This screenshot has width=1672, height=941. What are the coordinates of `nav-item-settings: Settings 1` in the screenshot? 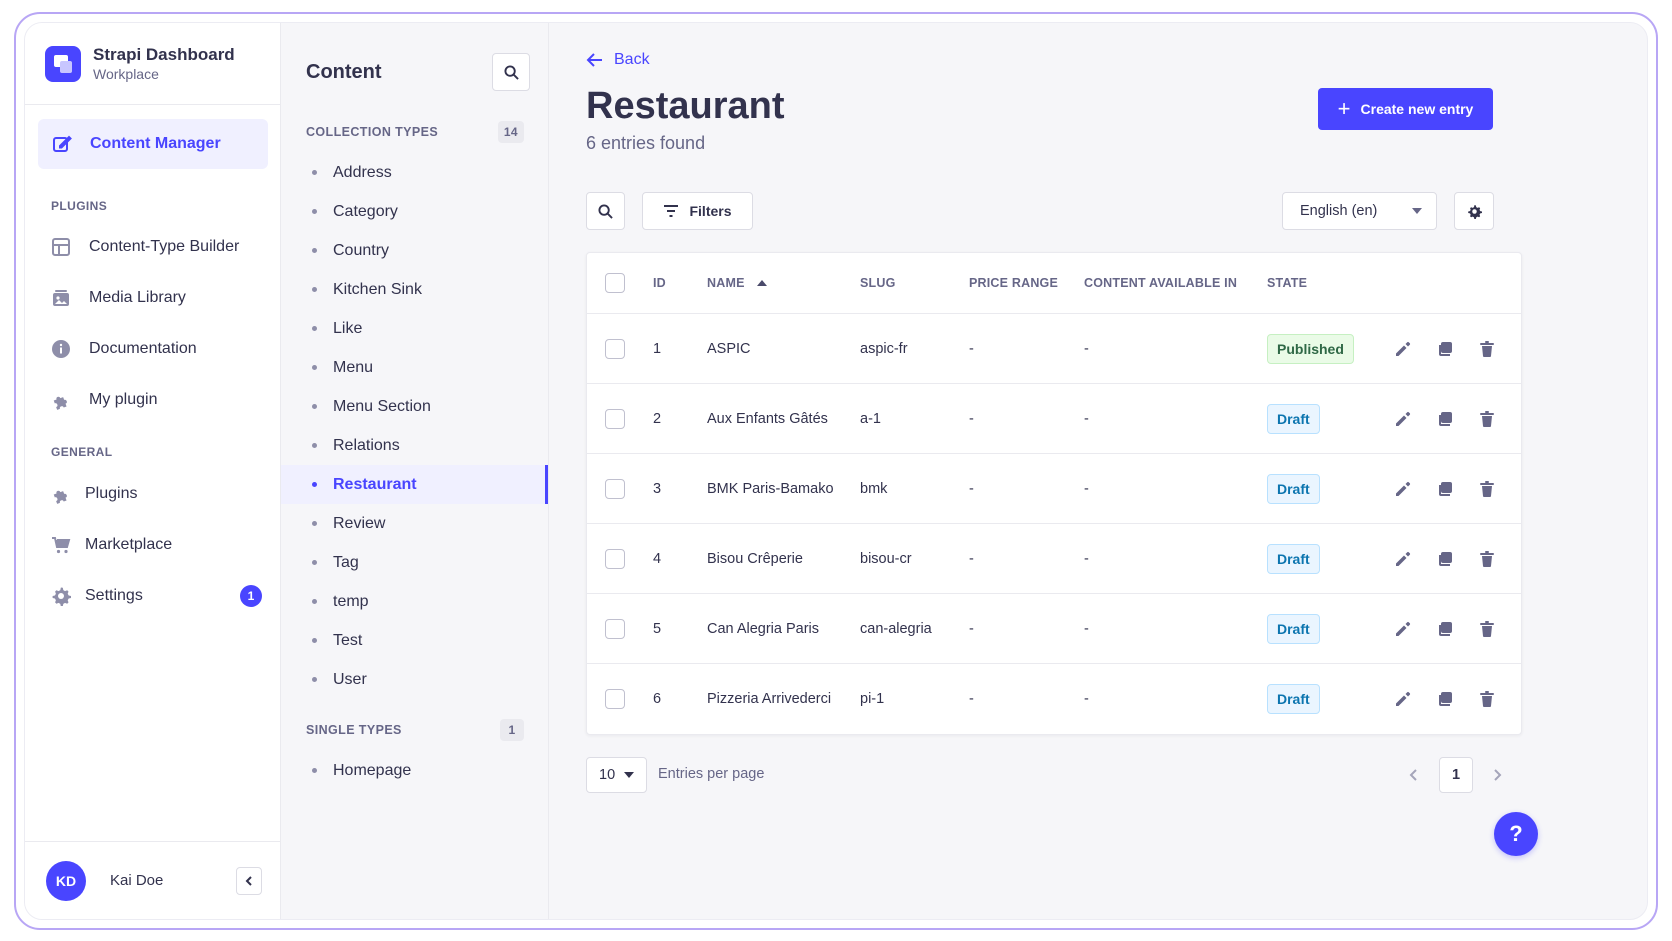 It's located at (152, 595).